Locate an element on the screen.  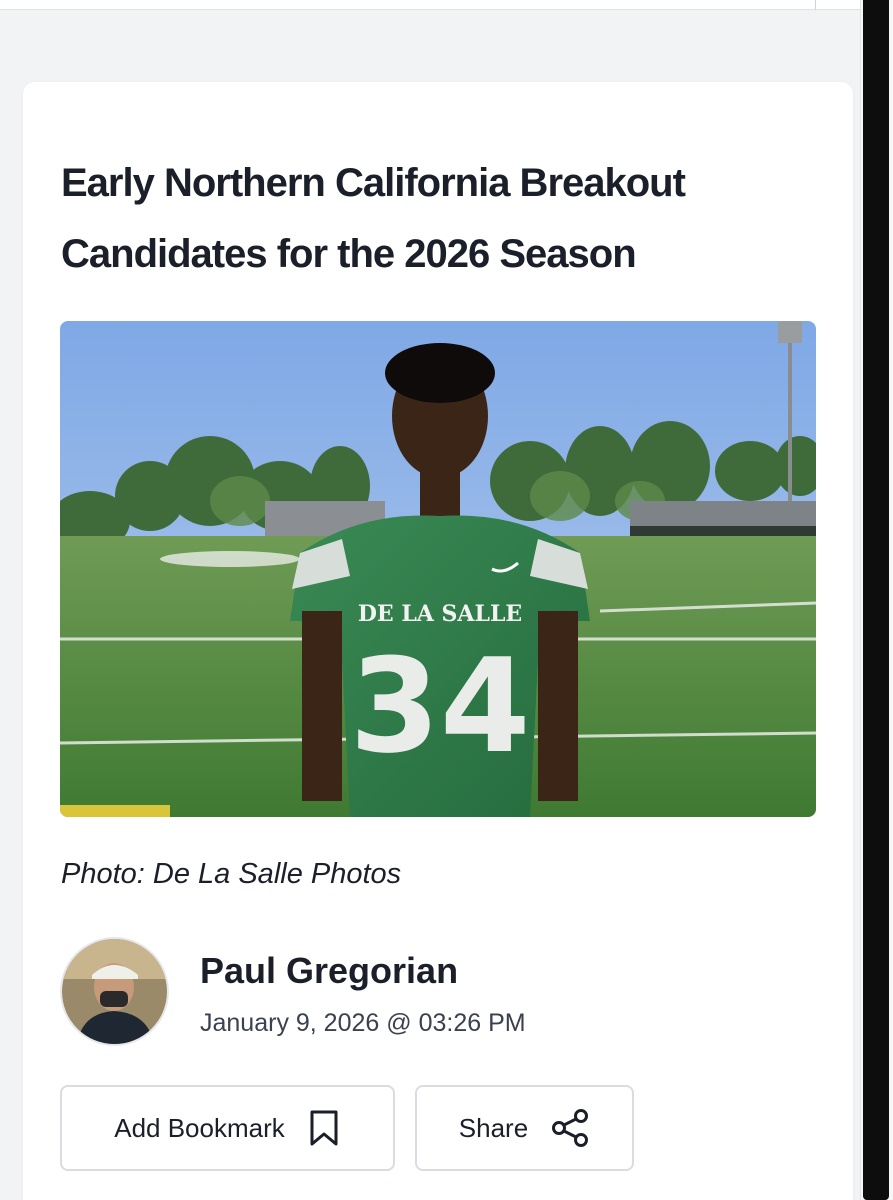
jersey-name: DE LA SALLE is located at coordinates (440, 614).